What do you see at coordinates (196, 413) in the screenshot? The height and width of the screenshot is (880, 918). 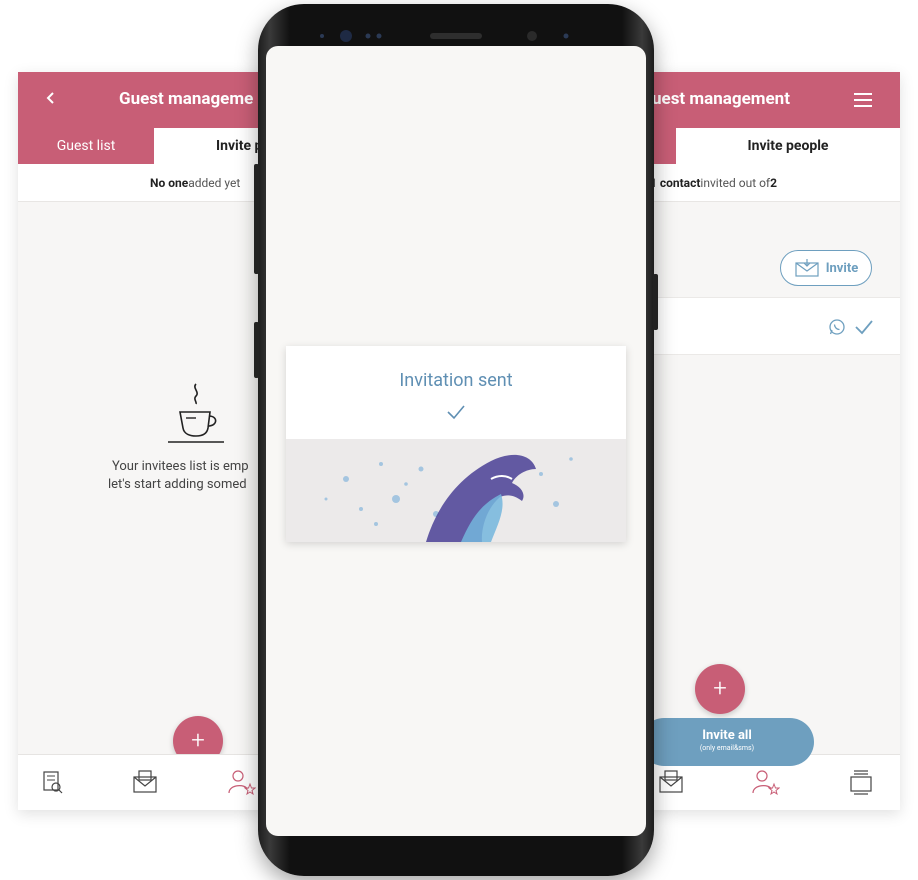 I see `coffee-cup-icon` at bounding box center [196, 413].